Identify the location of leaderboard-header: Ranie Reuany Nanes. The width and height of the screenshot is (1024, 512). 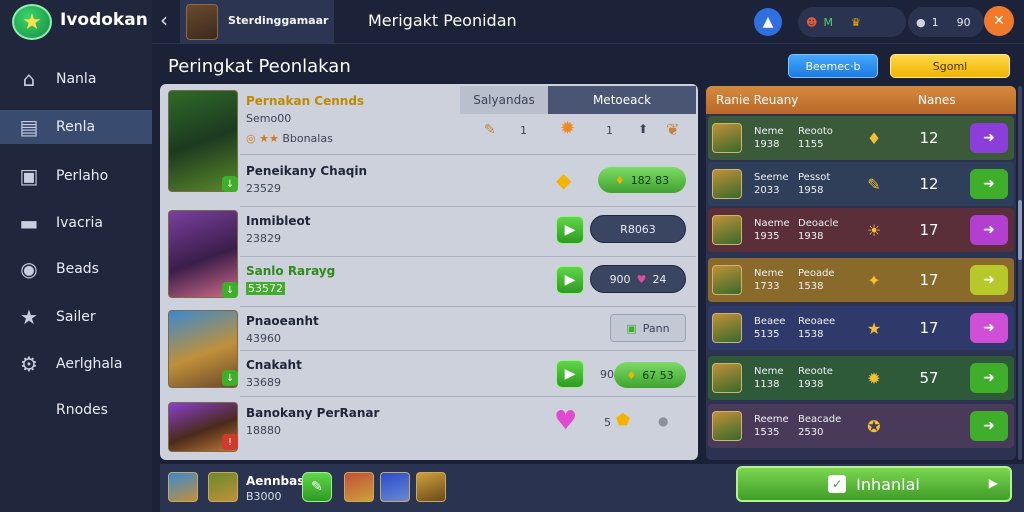
(861, 100).